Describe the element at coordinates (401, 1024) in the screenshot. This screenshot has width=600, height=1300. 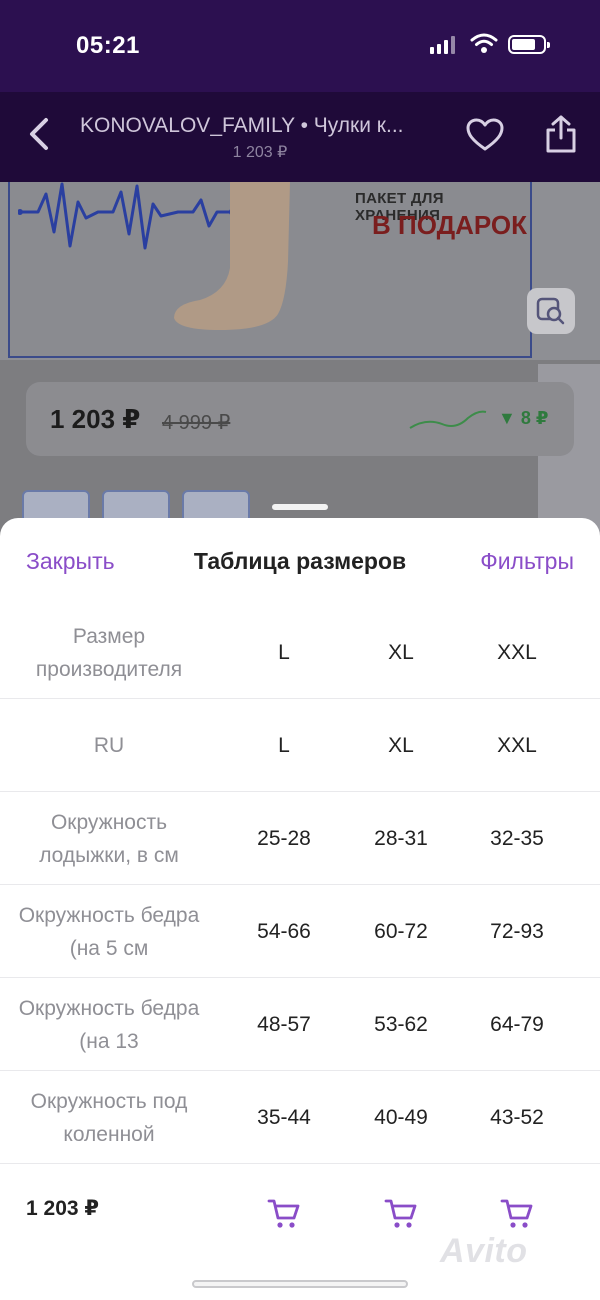
I see `table-cell: 53-62` at that location.